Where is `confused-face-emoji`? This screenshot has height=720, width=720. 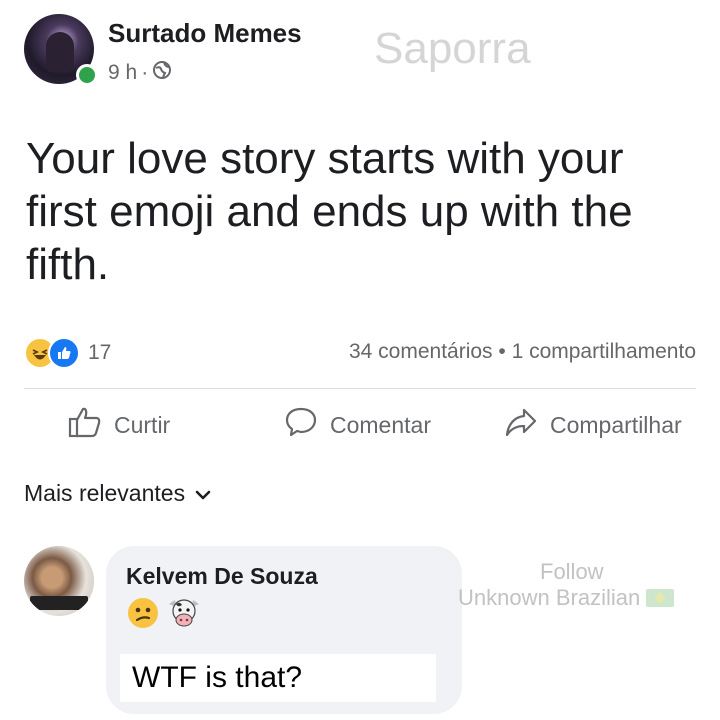 confused-face-emoji is located at coordinates (143, 615).